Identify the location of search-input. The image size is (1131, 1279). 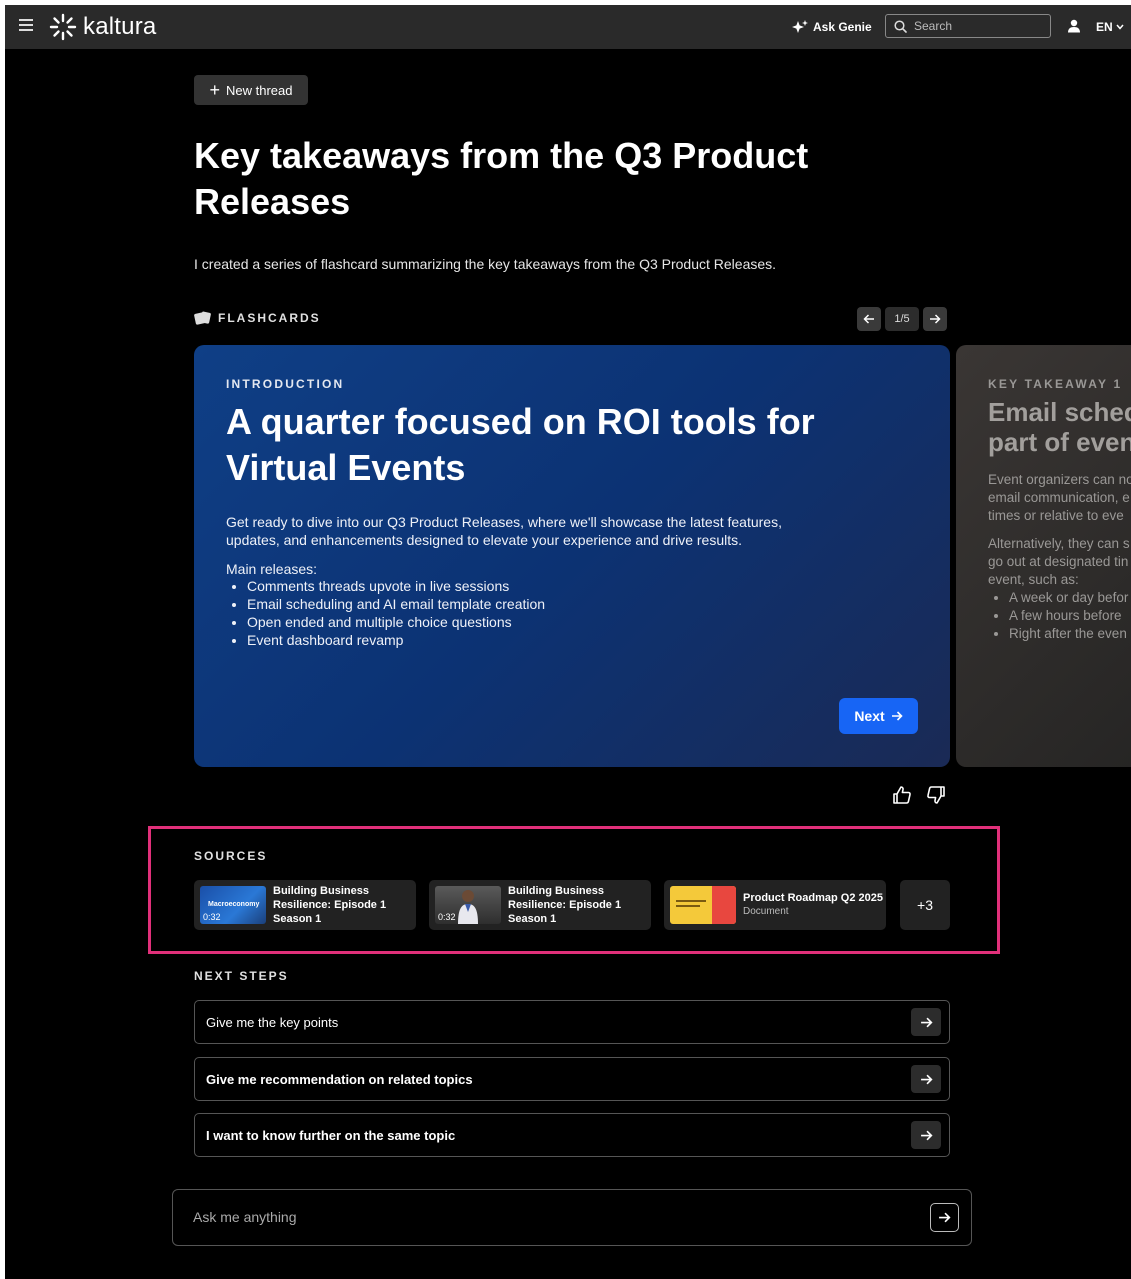
(979, 26).